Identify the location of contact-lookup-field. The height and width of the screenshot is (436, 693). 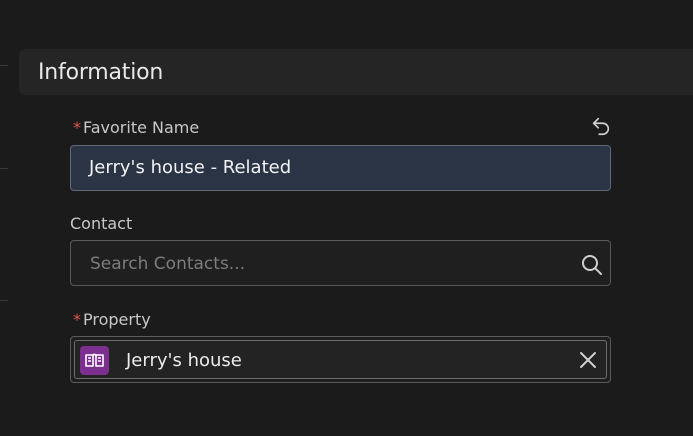
(340, 263).